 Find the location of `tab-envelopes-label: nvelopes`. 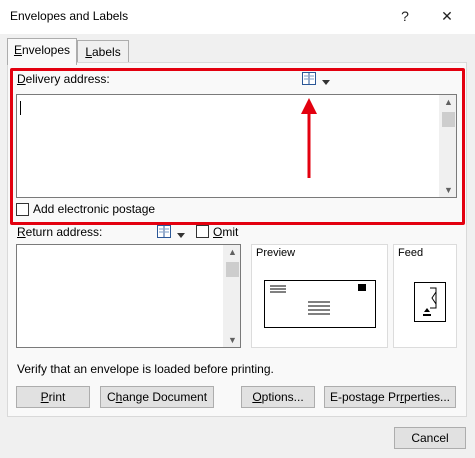

tab-envelopes-label: nvelopes is located at coordinates (46, 50).